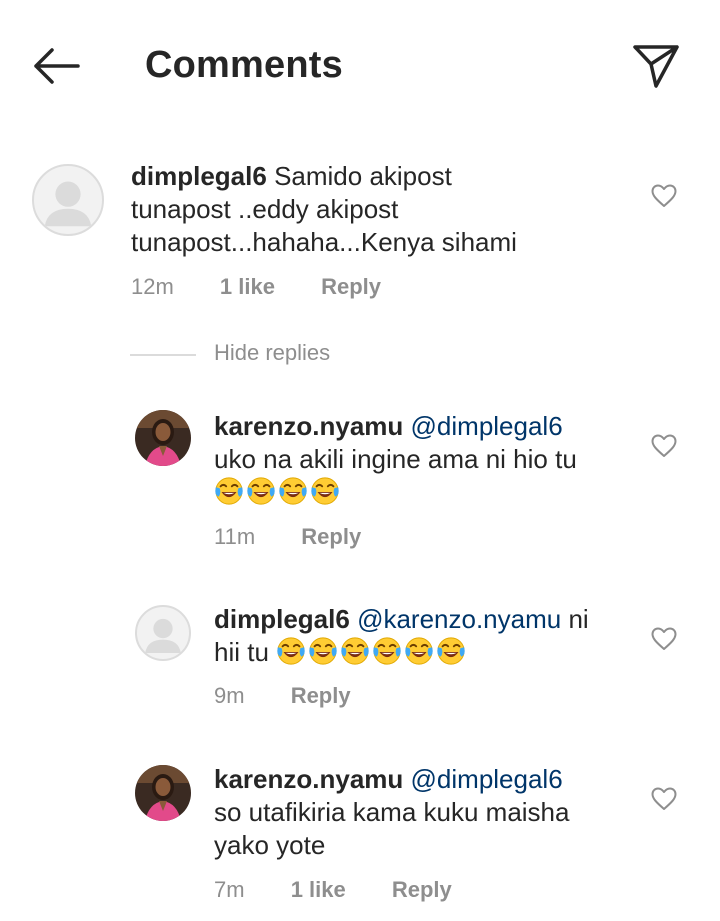 Image resolution: width=720 pixels, height=921 pixels. Describe the element at coordinates (244, 65) in the screenshot. I see `page-title: Comments` at that location.